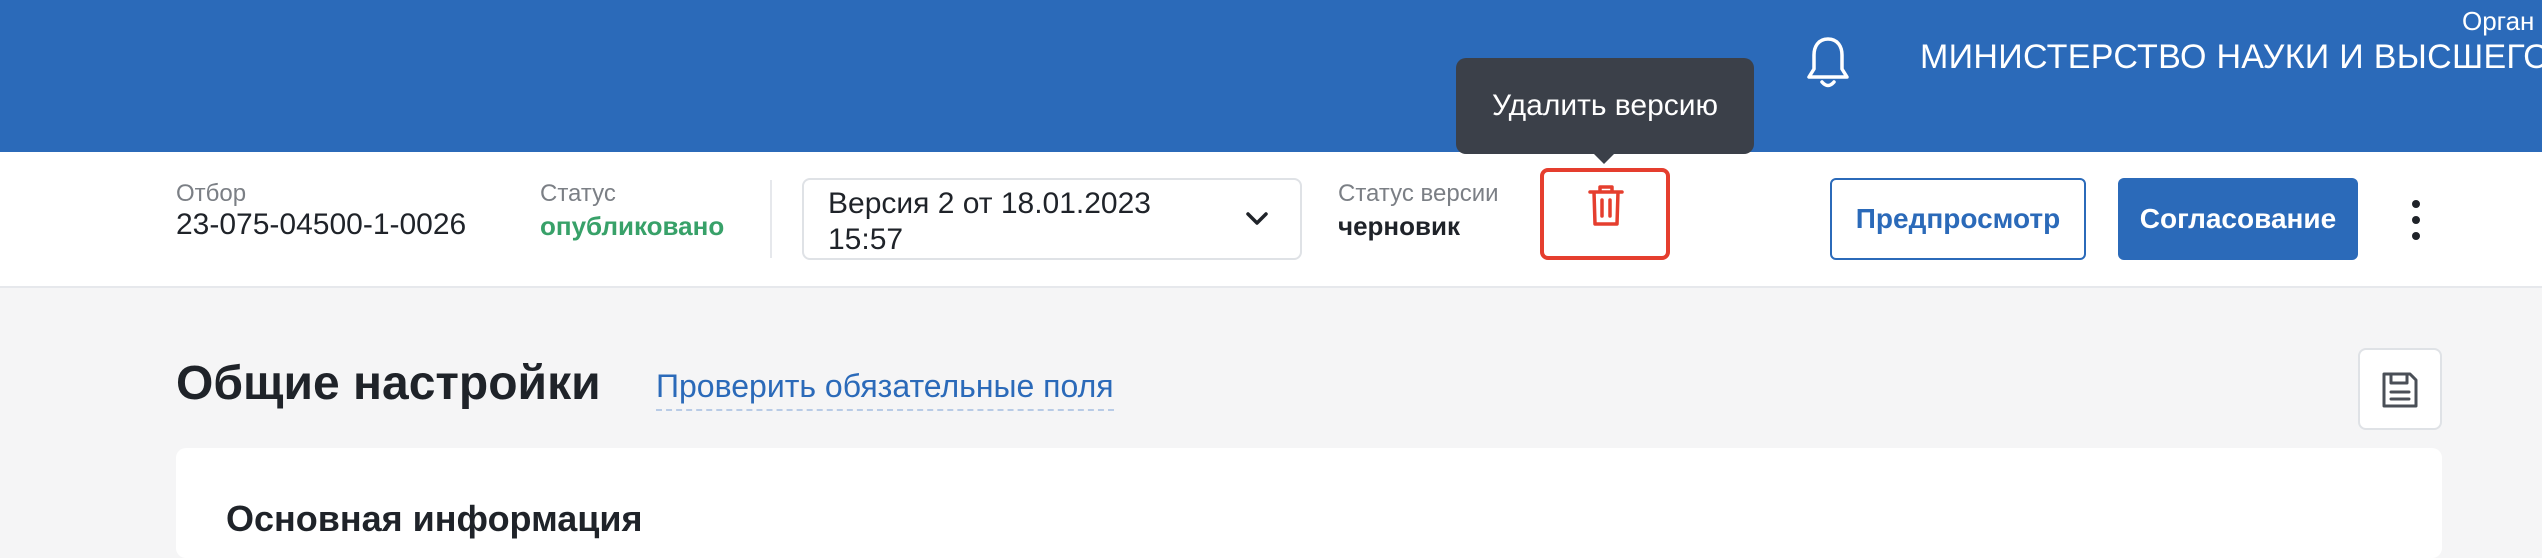 This screenshot has height=558, width=2542. I want to click on status-label: Статус, so click(578, 193).